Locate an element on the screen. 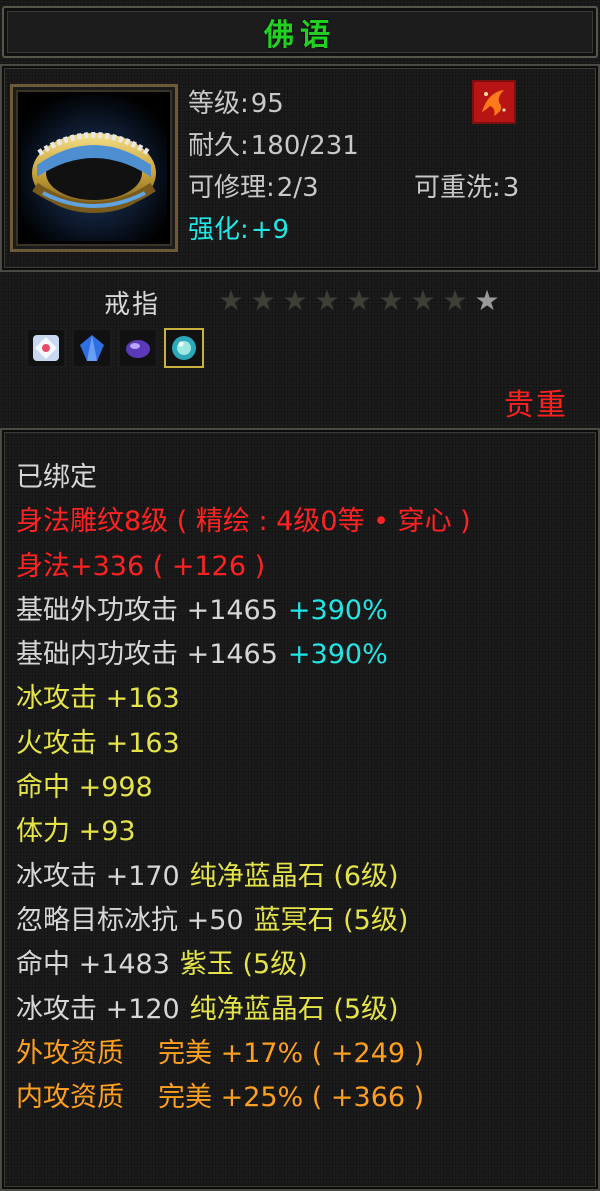 Image resolution: width=600 pixels, height=1191 pixels. gem-slots is located at coordinates (115, 348).